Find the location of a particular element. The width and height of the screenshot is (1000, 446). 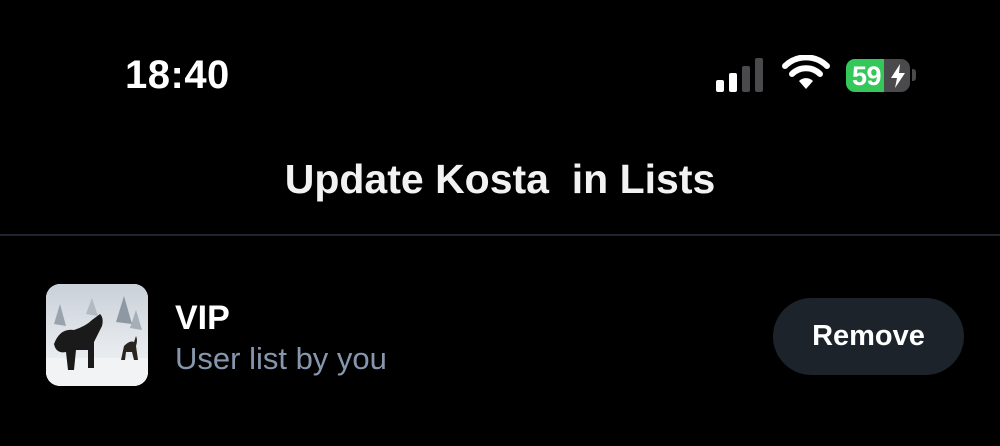

list-avatar is located at coordinates (97, 335).